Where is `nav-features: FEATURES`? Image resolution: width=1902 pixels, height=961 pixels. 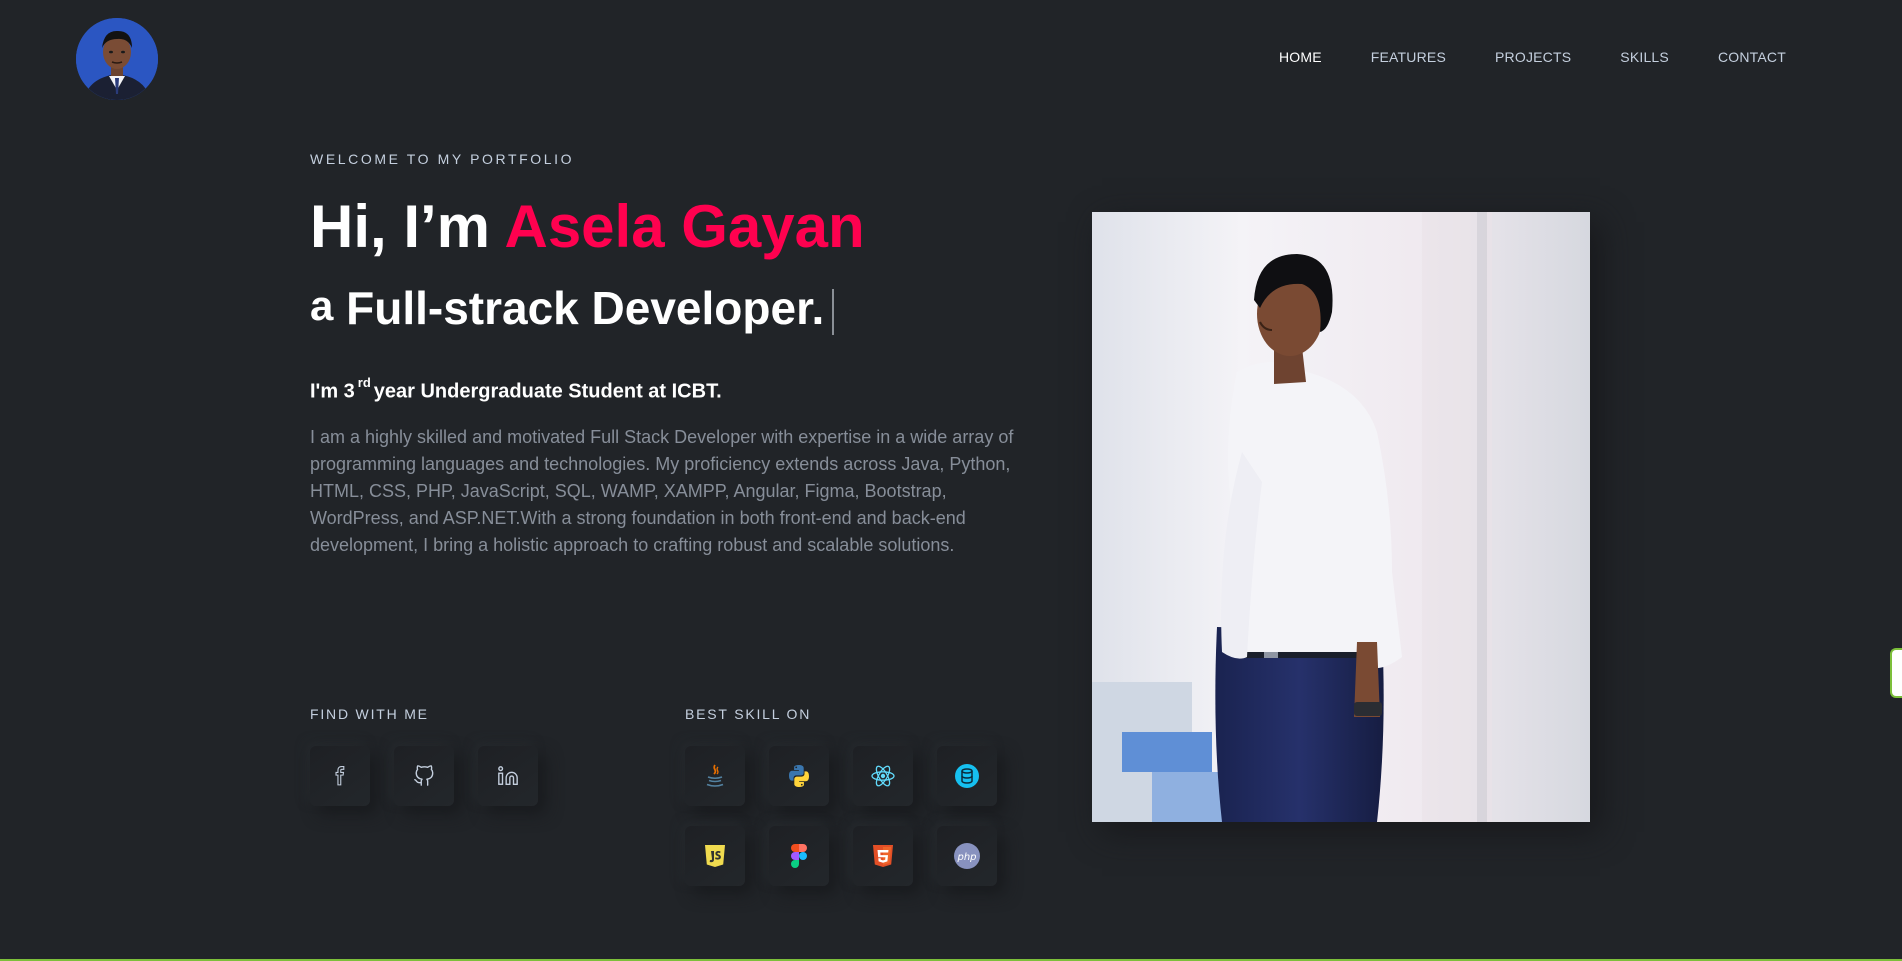
nav-features: FEATURES is located at coordinates (1408, 57).